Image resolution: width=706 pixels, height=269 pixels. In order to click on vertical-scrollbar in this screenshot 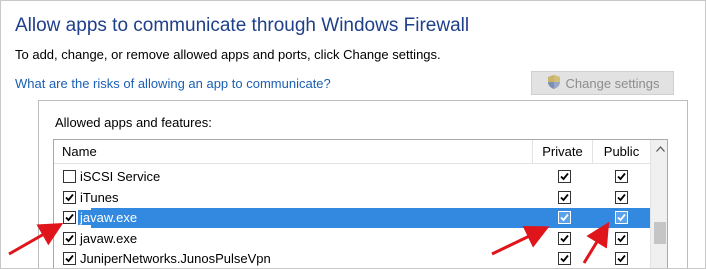, I will do `click(658, 204)`.